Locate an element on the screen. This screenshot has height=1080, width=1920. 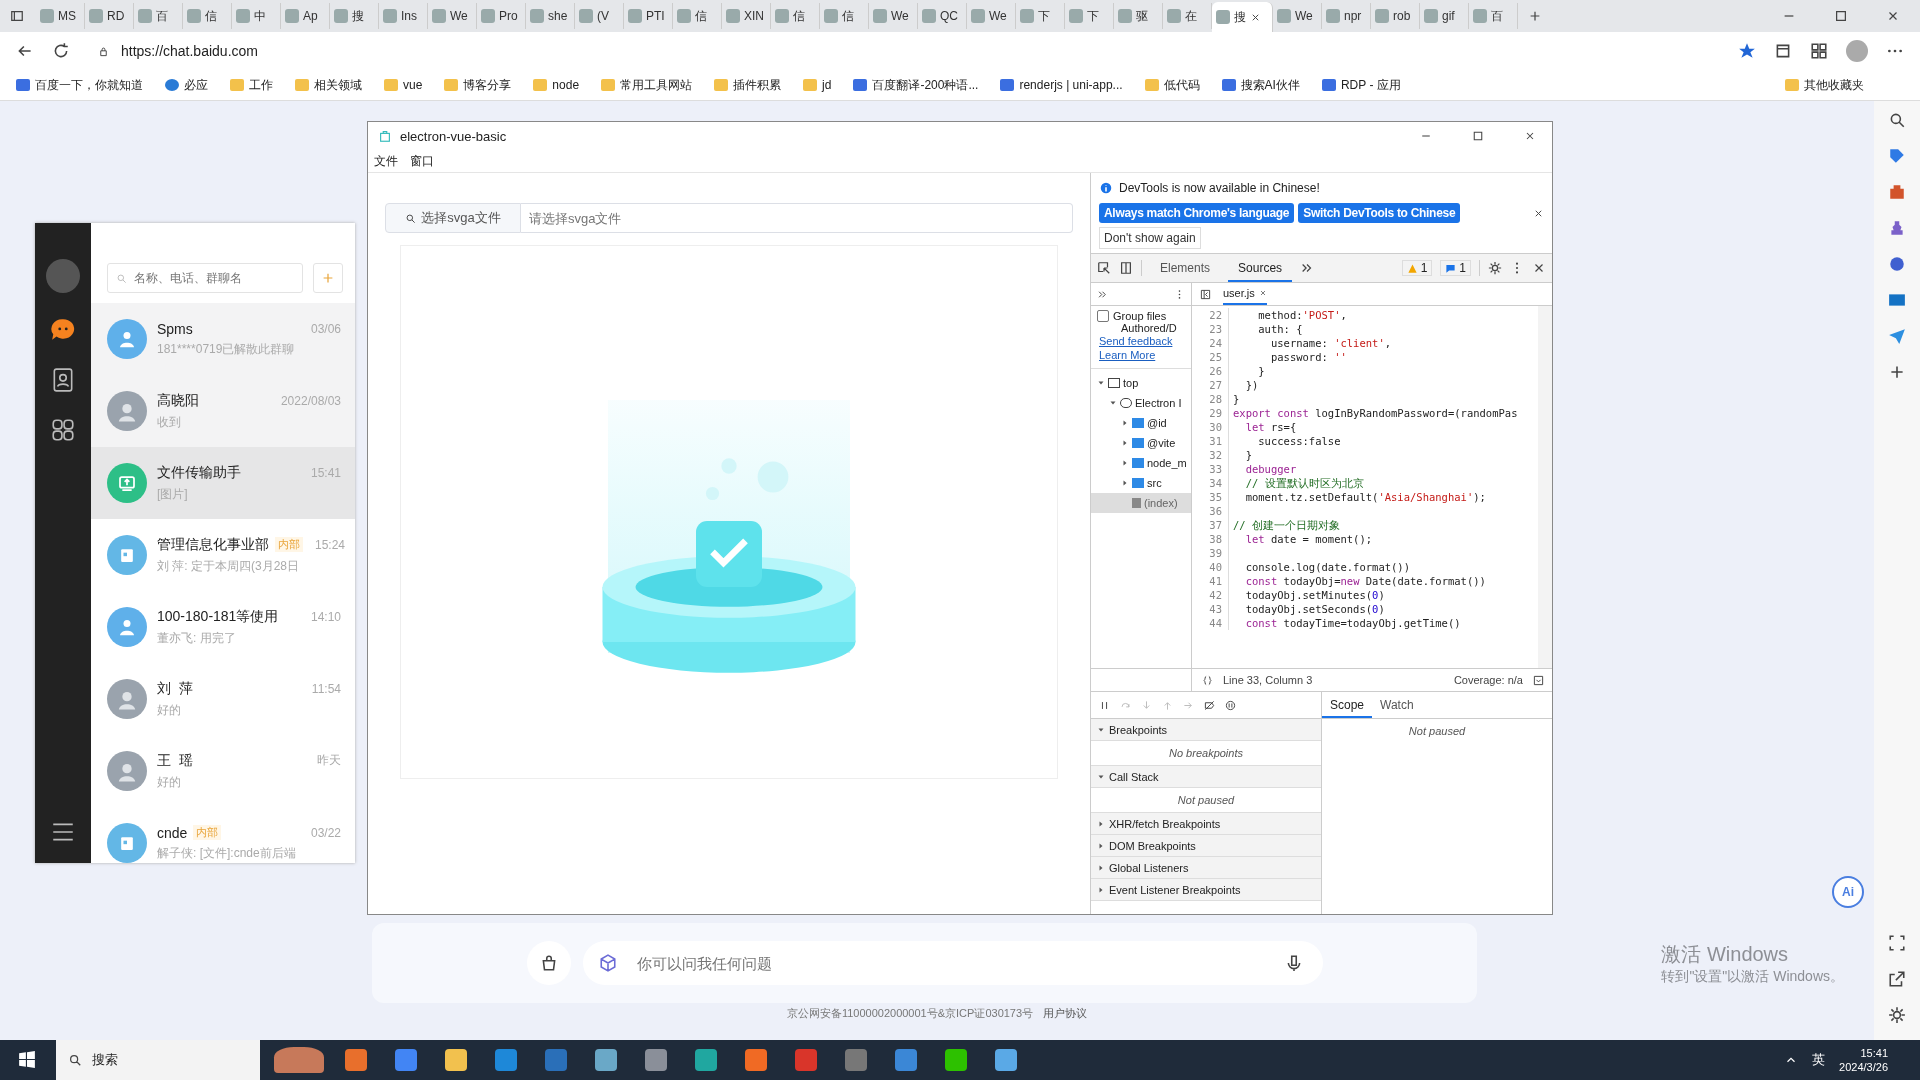
messages-count: 1 is located at coordinates (1455, 268).